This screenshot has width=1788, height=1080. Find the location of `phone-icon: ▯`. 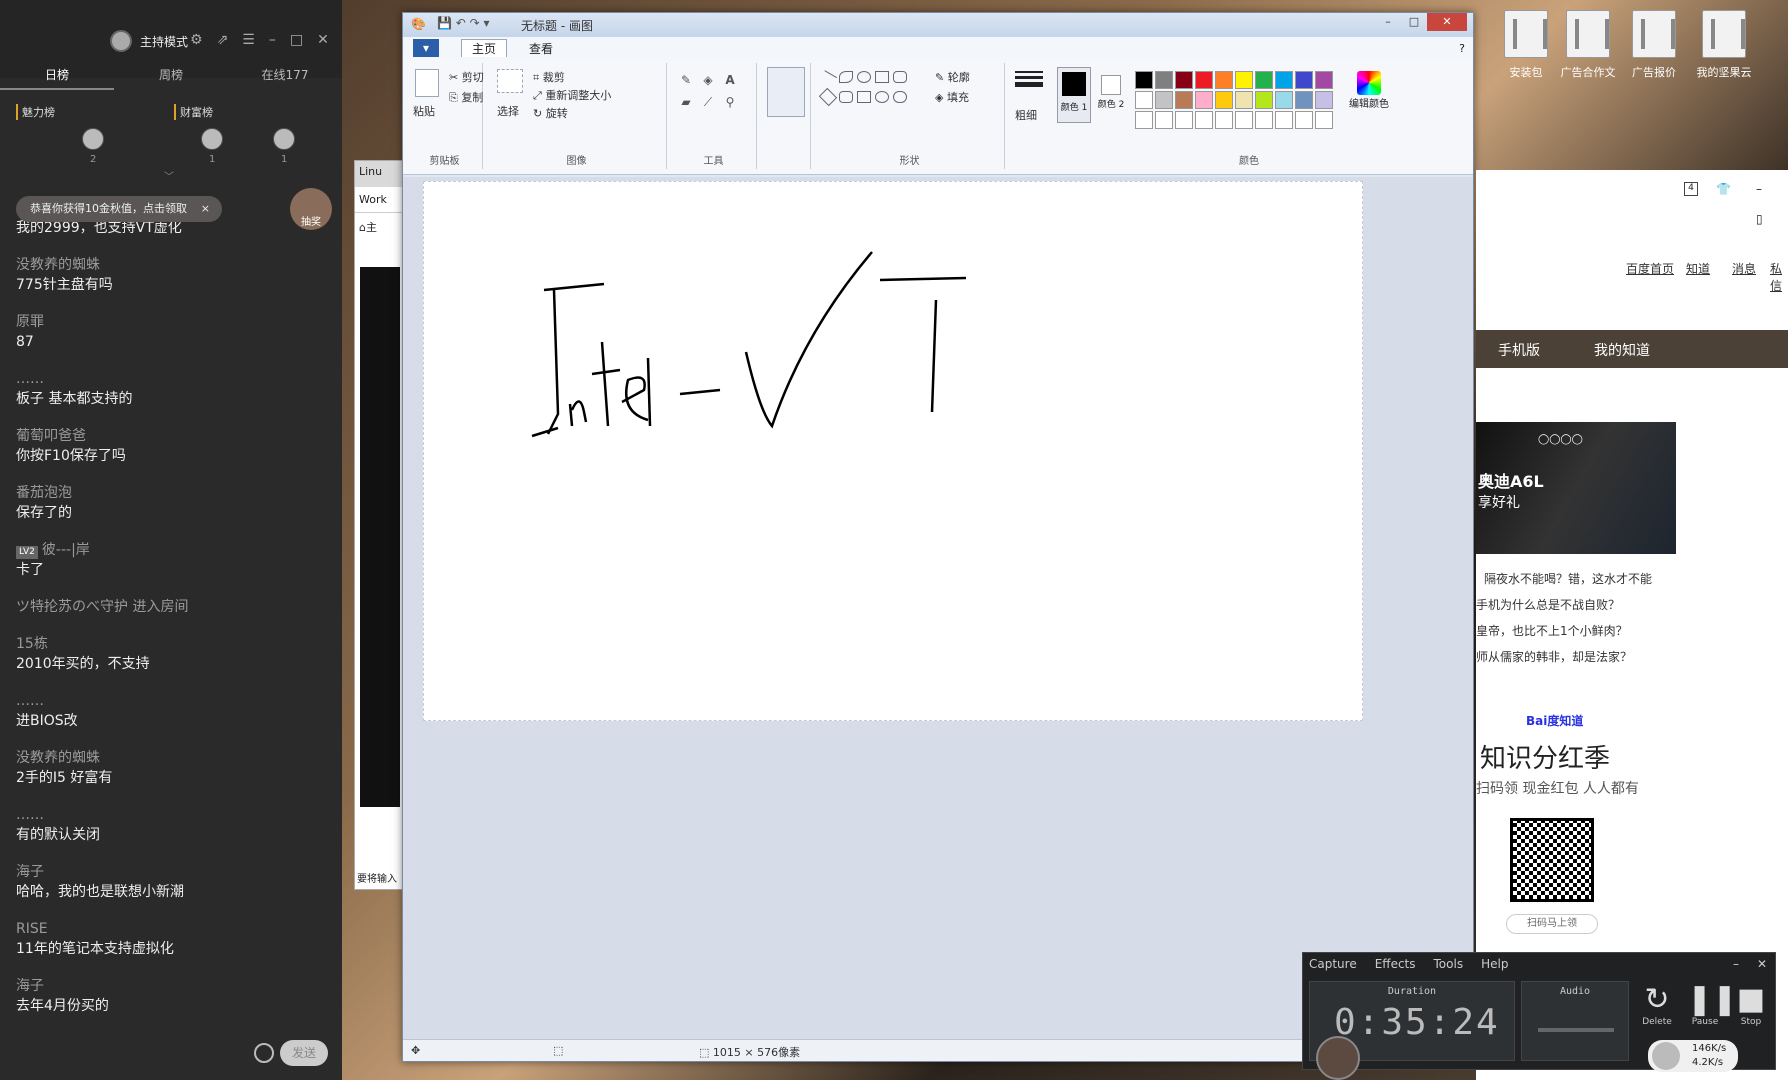

phone-icon: ▯ is located at coordinates (1759, 219).